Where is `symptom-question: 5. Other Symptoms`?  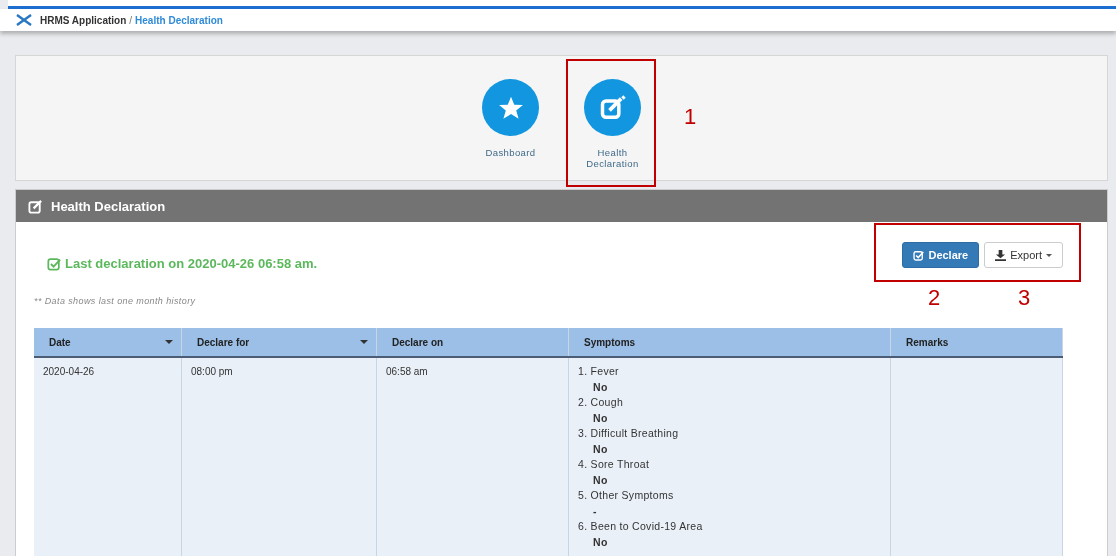
symptom-question: 5. Other Symptoms is located at coordinates (626, 495).